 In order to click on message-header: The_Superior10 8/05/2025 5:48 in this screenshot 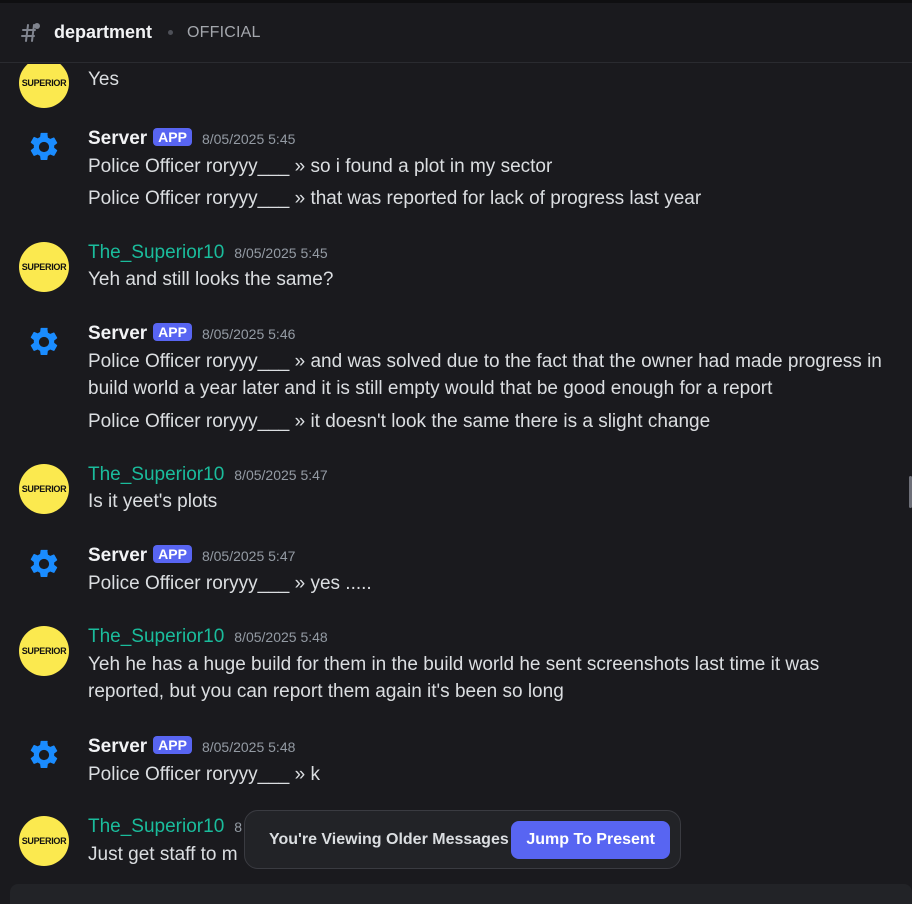, I will do `click(208, 637)`.